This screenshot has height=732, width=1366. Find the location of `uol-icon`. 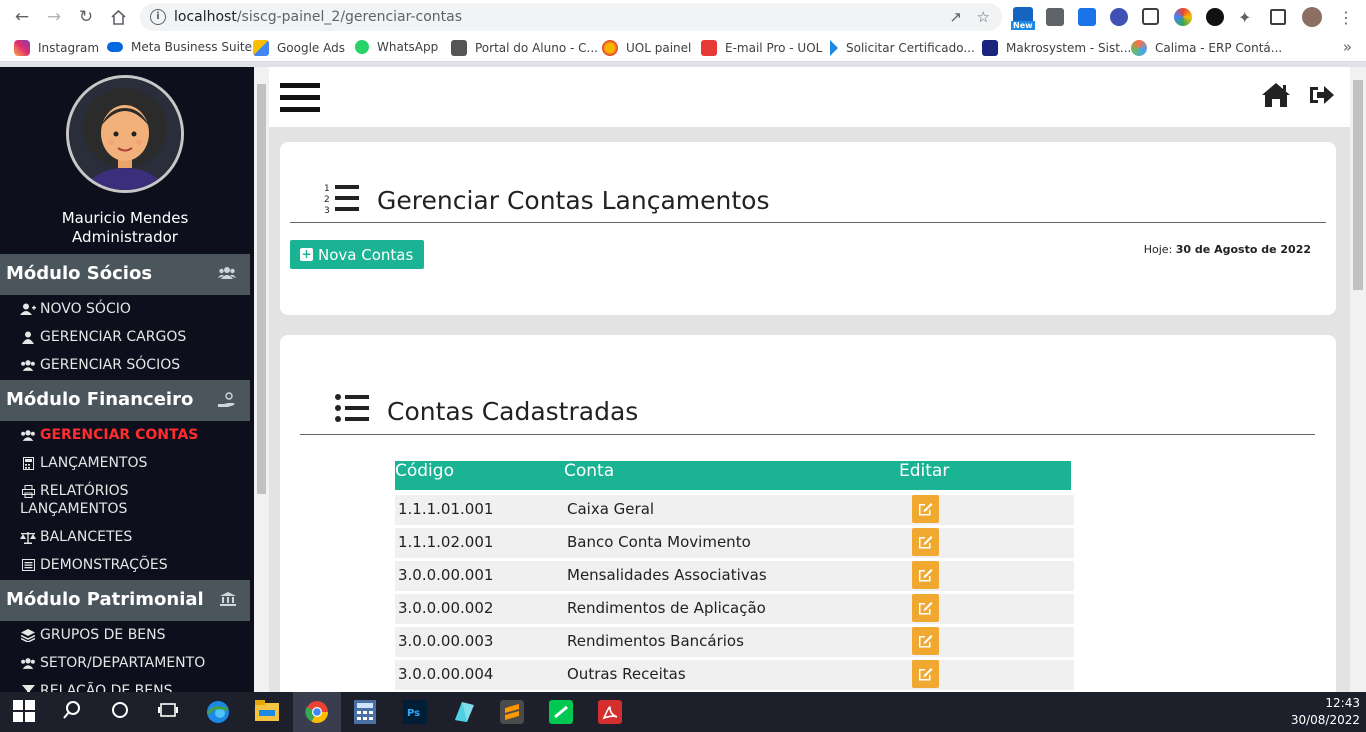

uol-icon is located at coordinates (610, 48).